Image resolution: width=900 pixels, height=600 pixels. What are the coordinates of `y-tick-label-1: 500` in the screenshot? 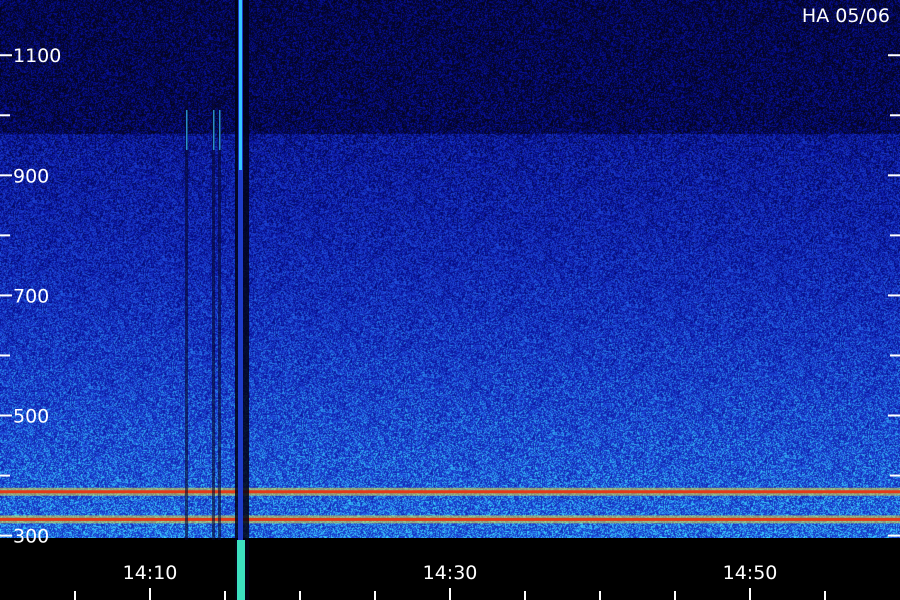 It's located at (31, 417).